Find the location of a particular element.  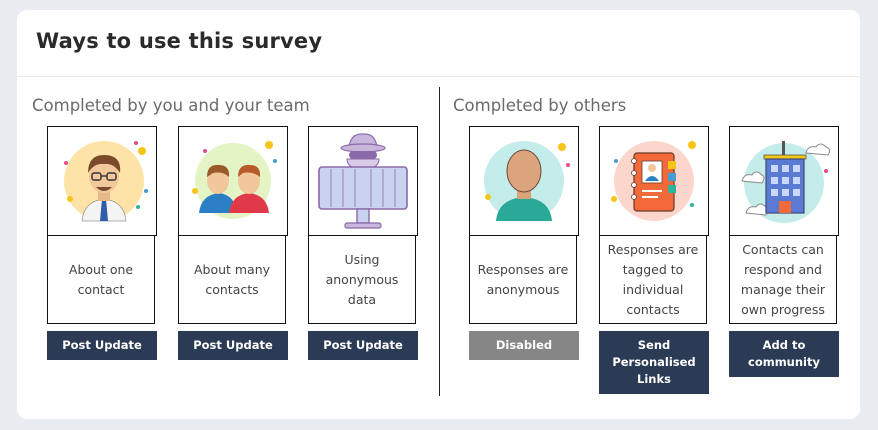

option-about-one-contact: About one contact Post Update is located at coordinates (102, 243).